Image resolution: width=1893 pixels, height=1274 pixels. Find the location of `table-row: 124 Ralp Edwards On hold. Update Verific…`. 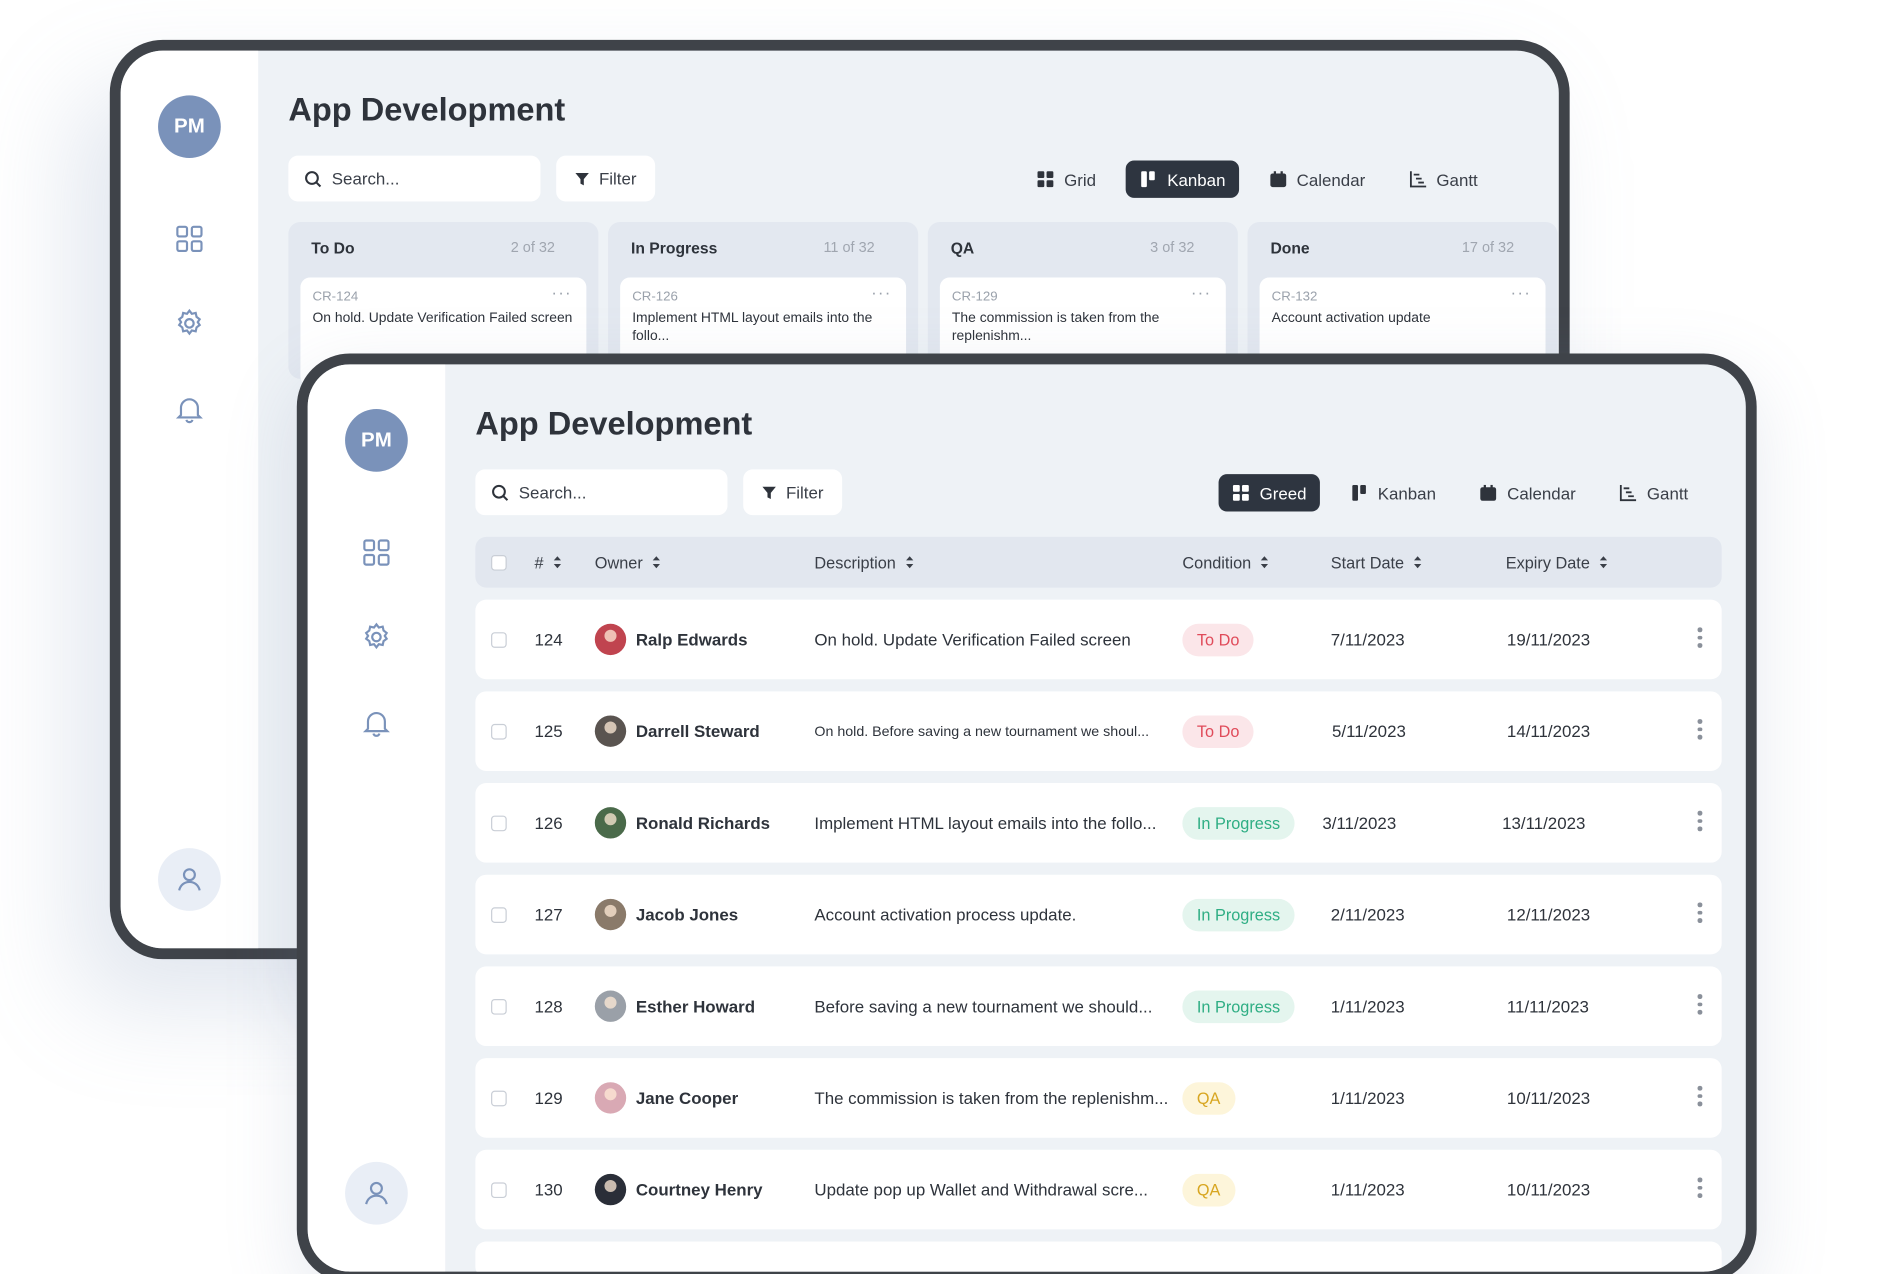

table-row: 124 Ralp Edwards On hold. Update Verific… is located at coordinates (1098, 639).